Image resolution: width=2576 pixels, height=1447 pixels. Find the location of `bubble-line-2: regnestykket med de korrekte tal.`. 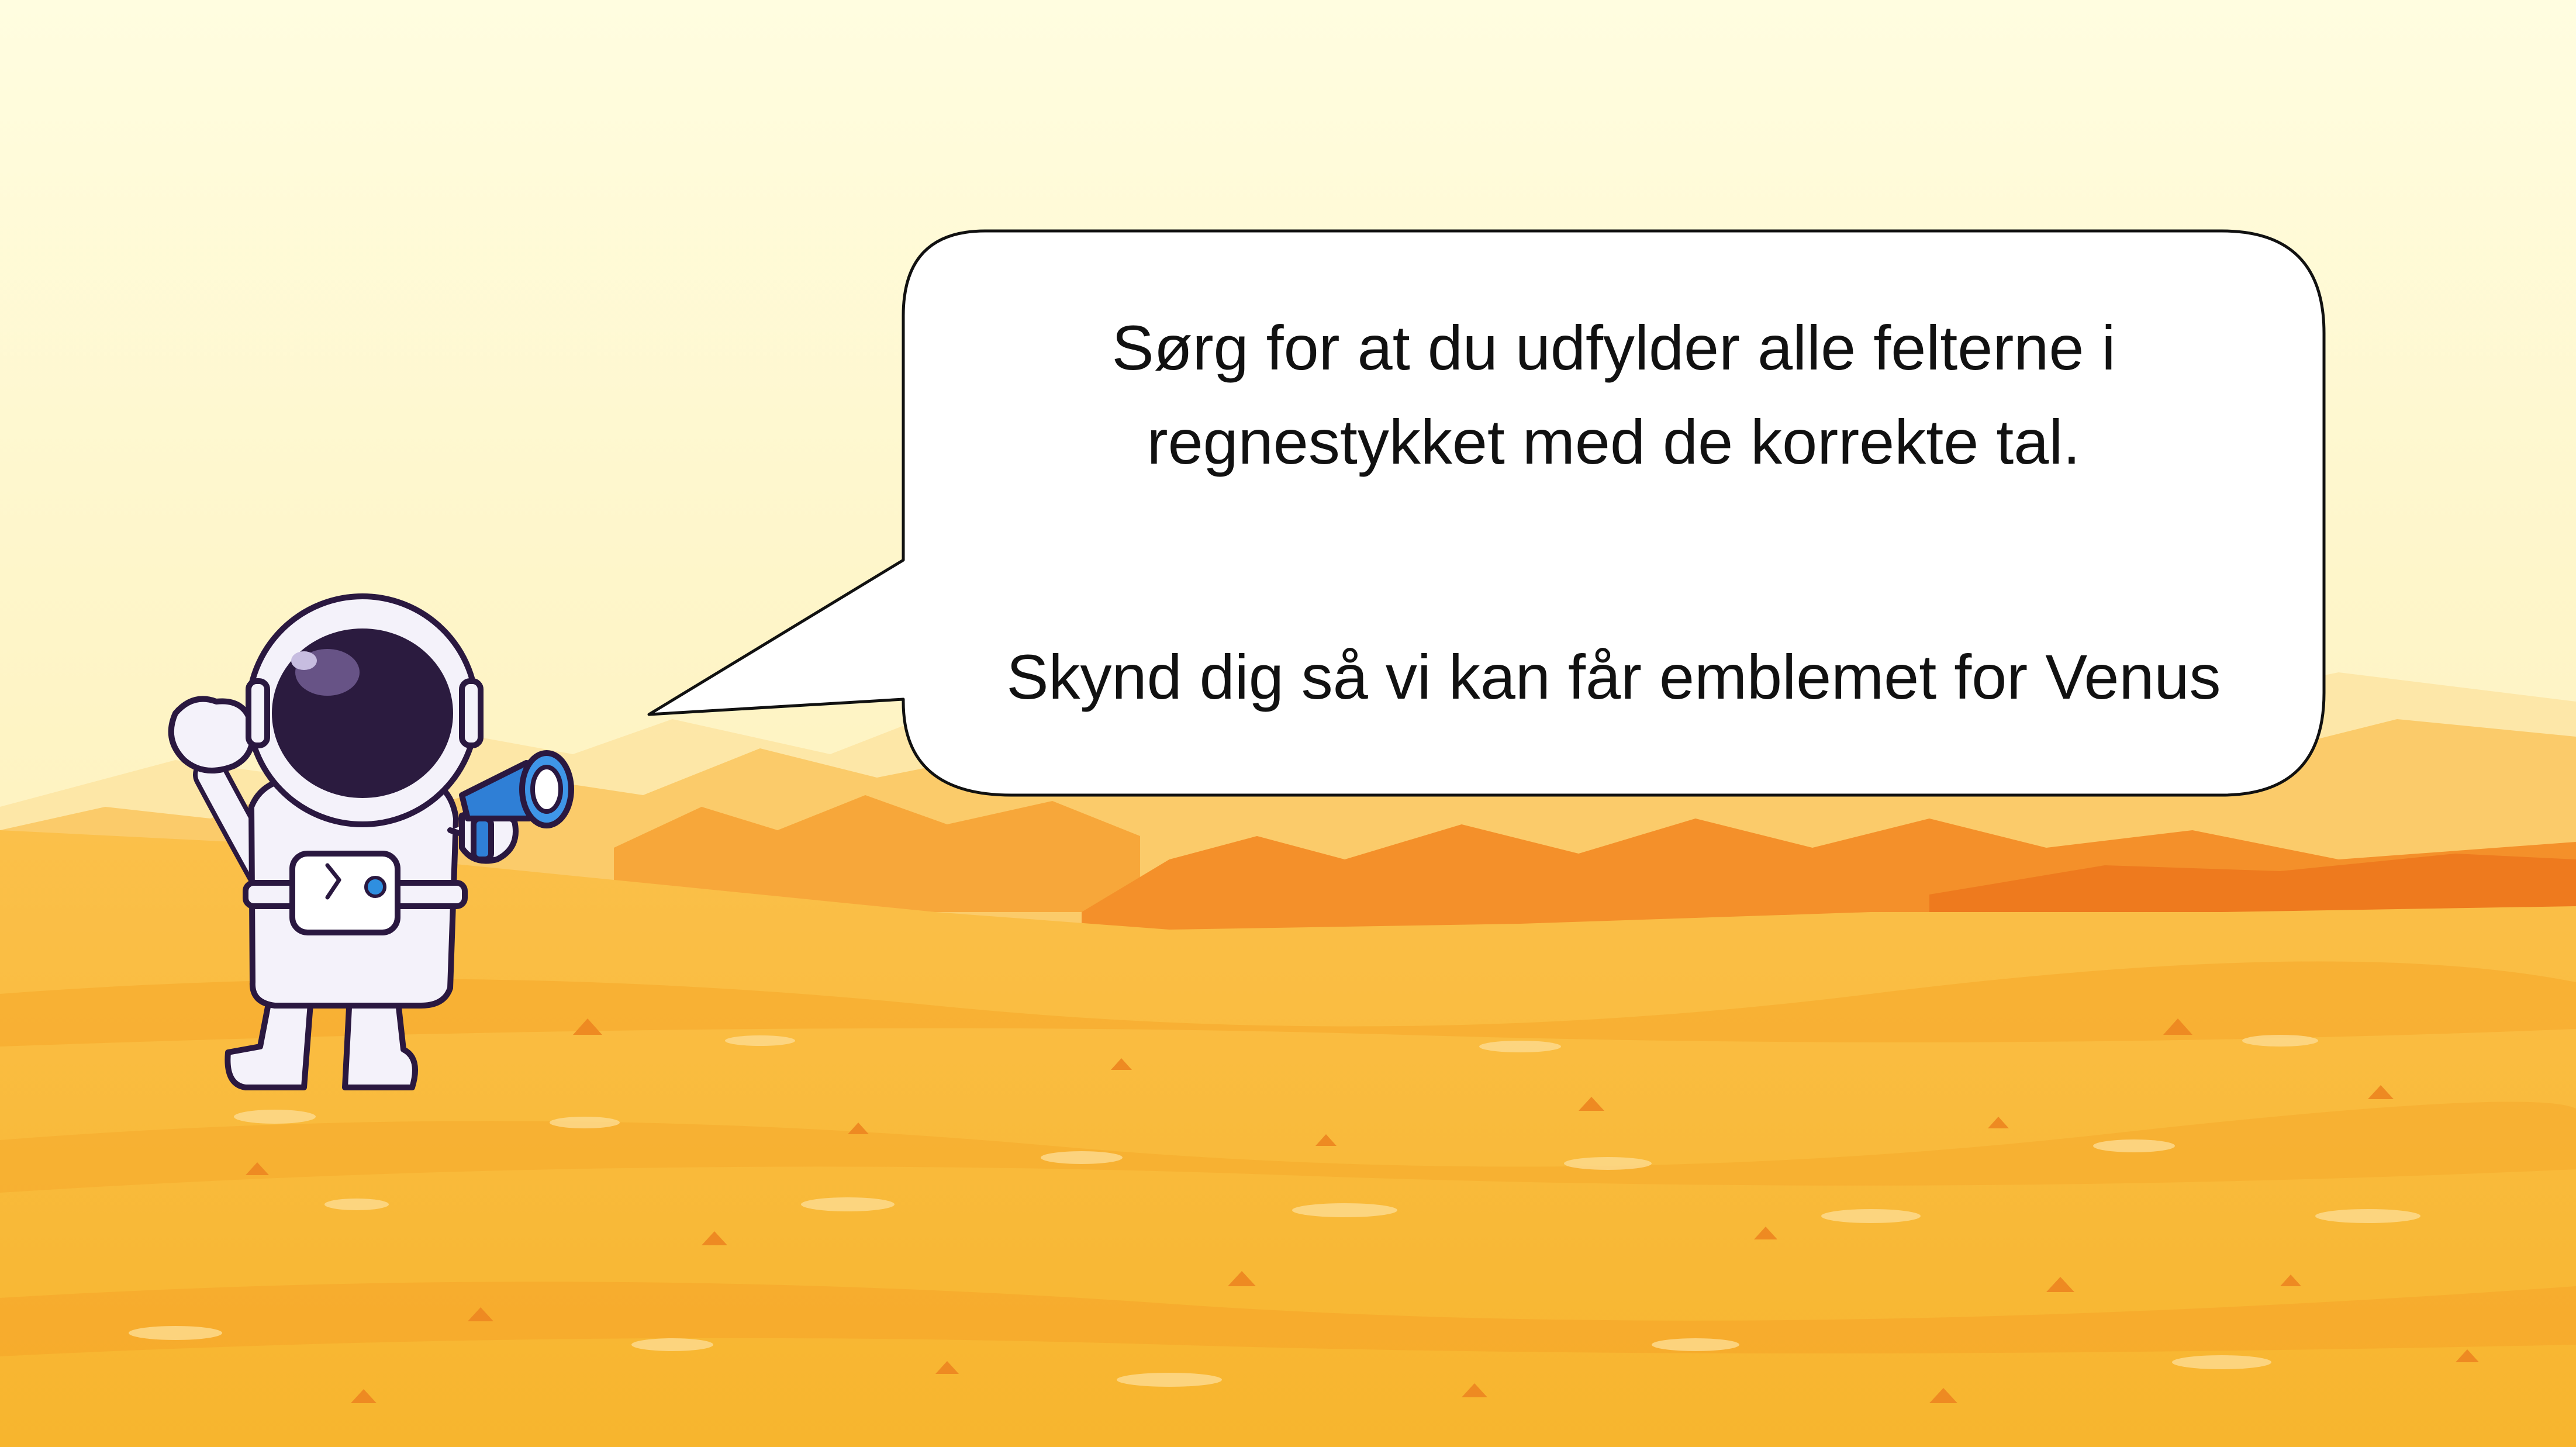

bubble-line-2: regnestykket med de korrekte tal. is located at coordinates (1614, 441).